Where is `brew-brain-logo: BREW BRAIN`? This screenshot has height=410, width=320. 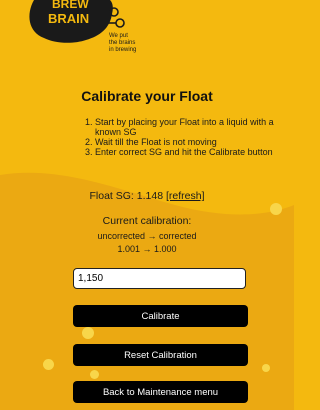
brew-brain-logo: BREW BRAIN is located at coordinates (77, 21).